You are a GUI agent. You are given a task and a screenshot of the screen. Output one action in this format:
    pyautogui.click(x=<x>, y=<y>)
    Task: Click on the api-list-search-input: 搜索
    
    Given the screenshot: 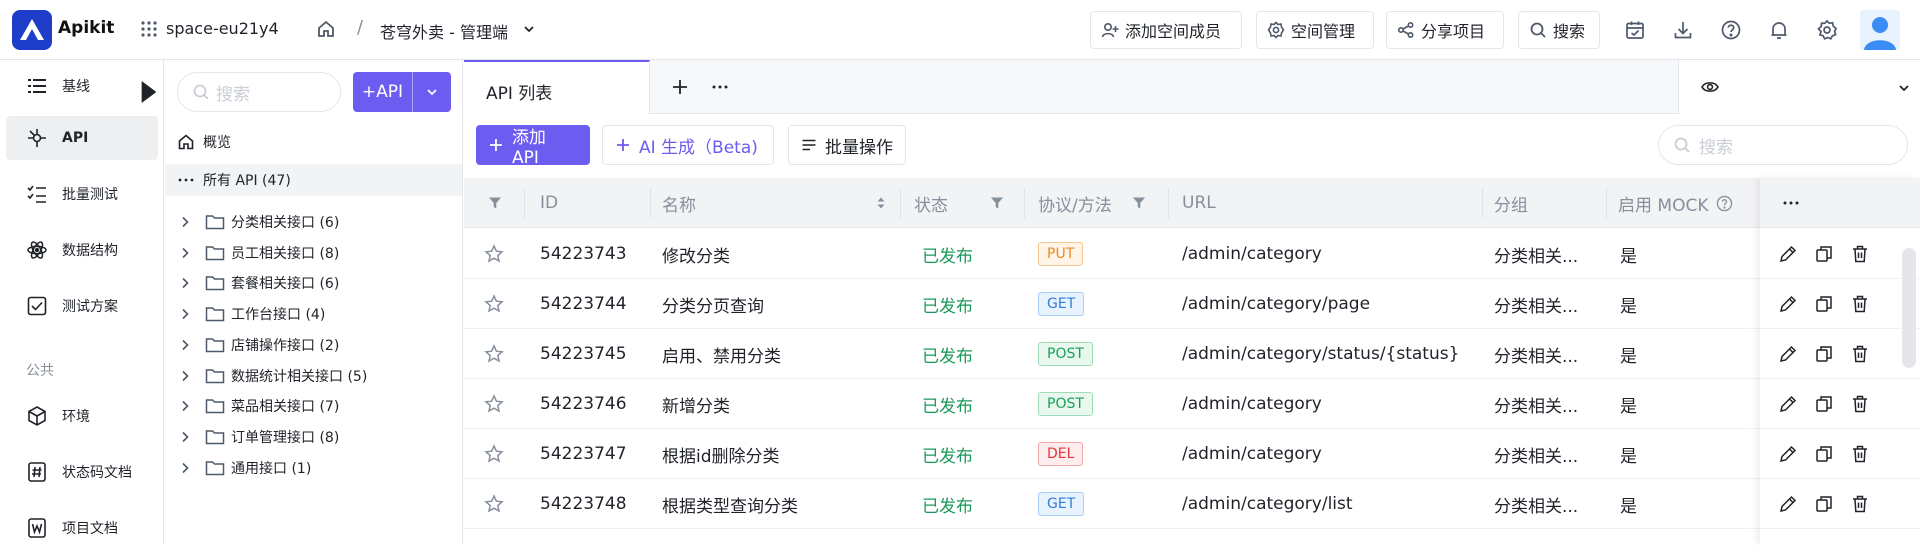 What is the action you would take?
    pyautogui.click(x=1783, y=145)
    